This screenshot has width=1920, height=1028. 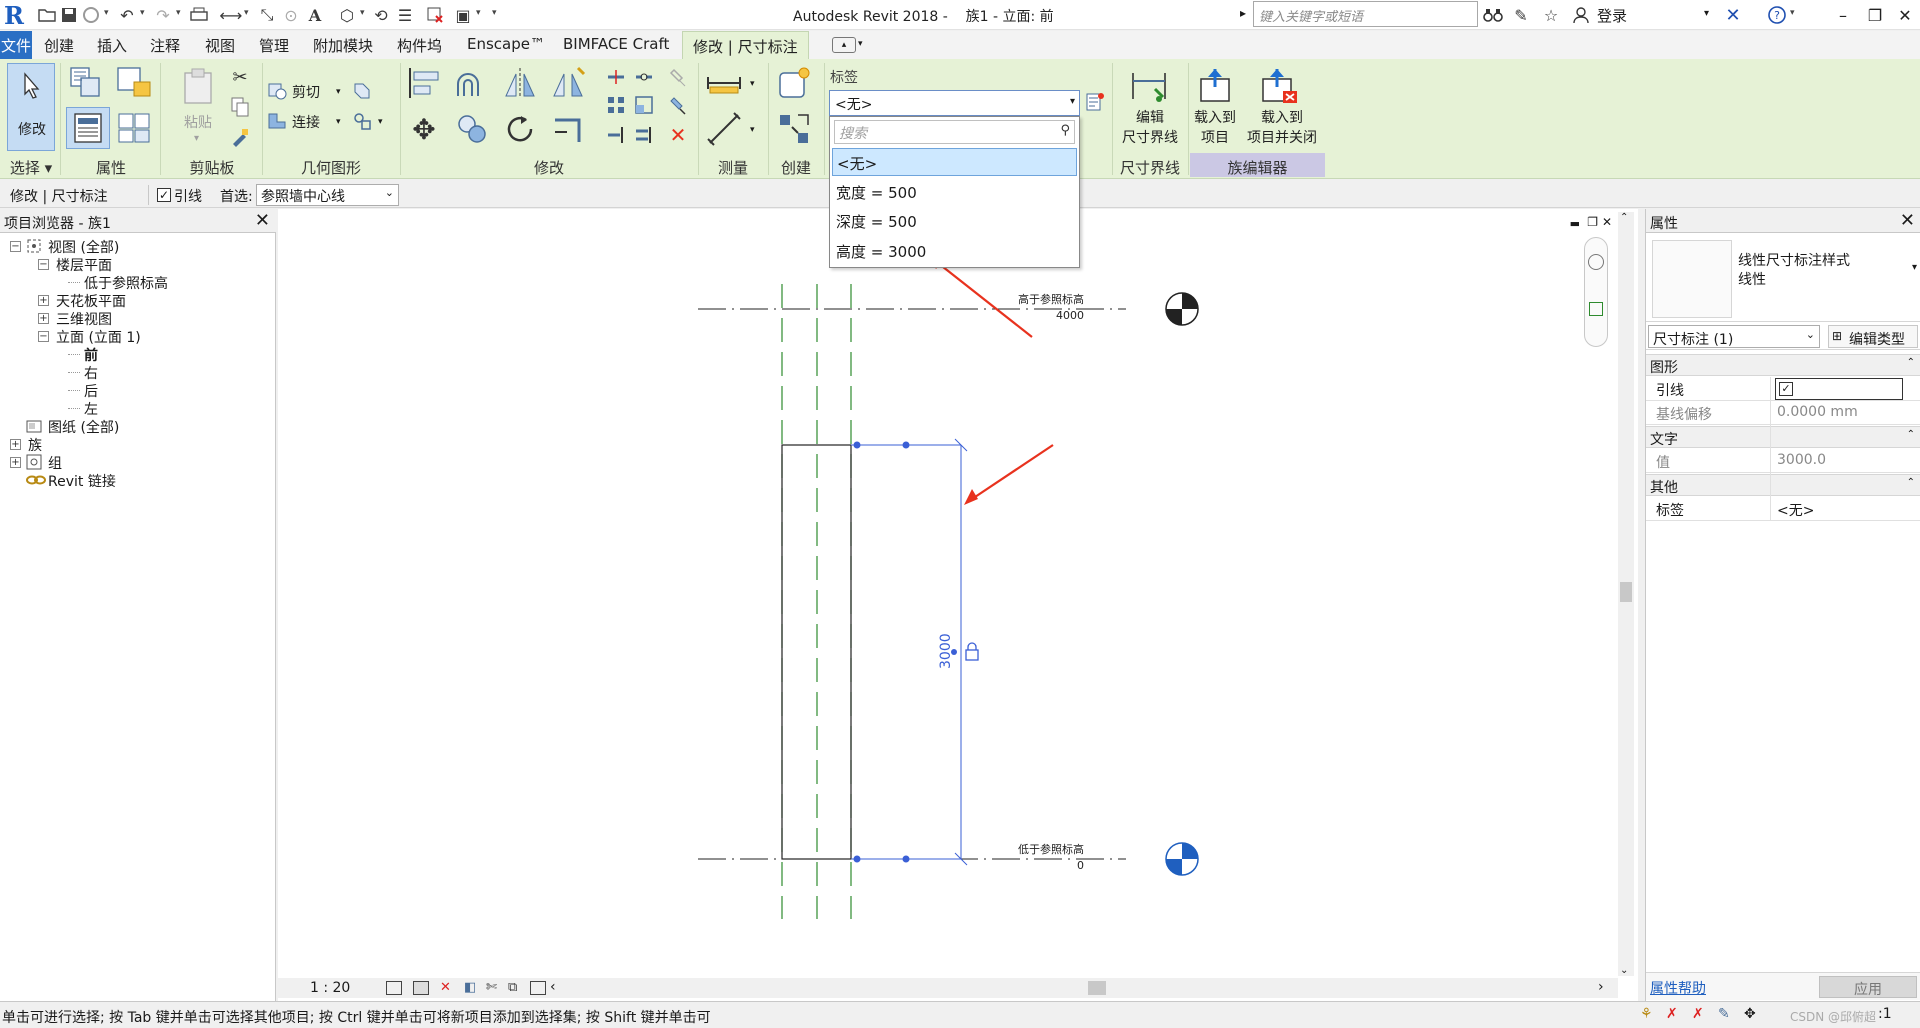 What do you see at coordinates (112, 45) in the screenshot?
I see `tab-insert: 插入` at bounding box center [112, 45].